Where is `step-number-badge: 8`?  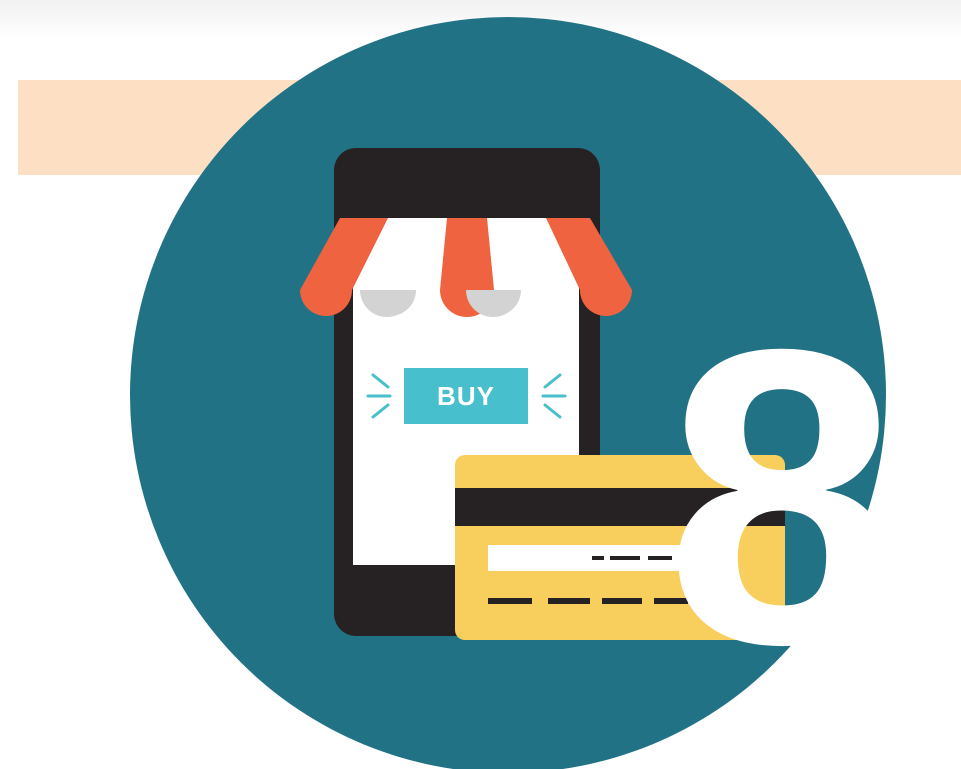
step-number-badge: 8 is located at coordinates (782, 497).